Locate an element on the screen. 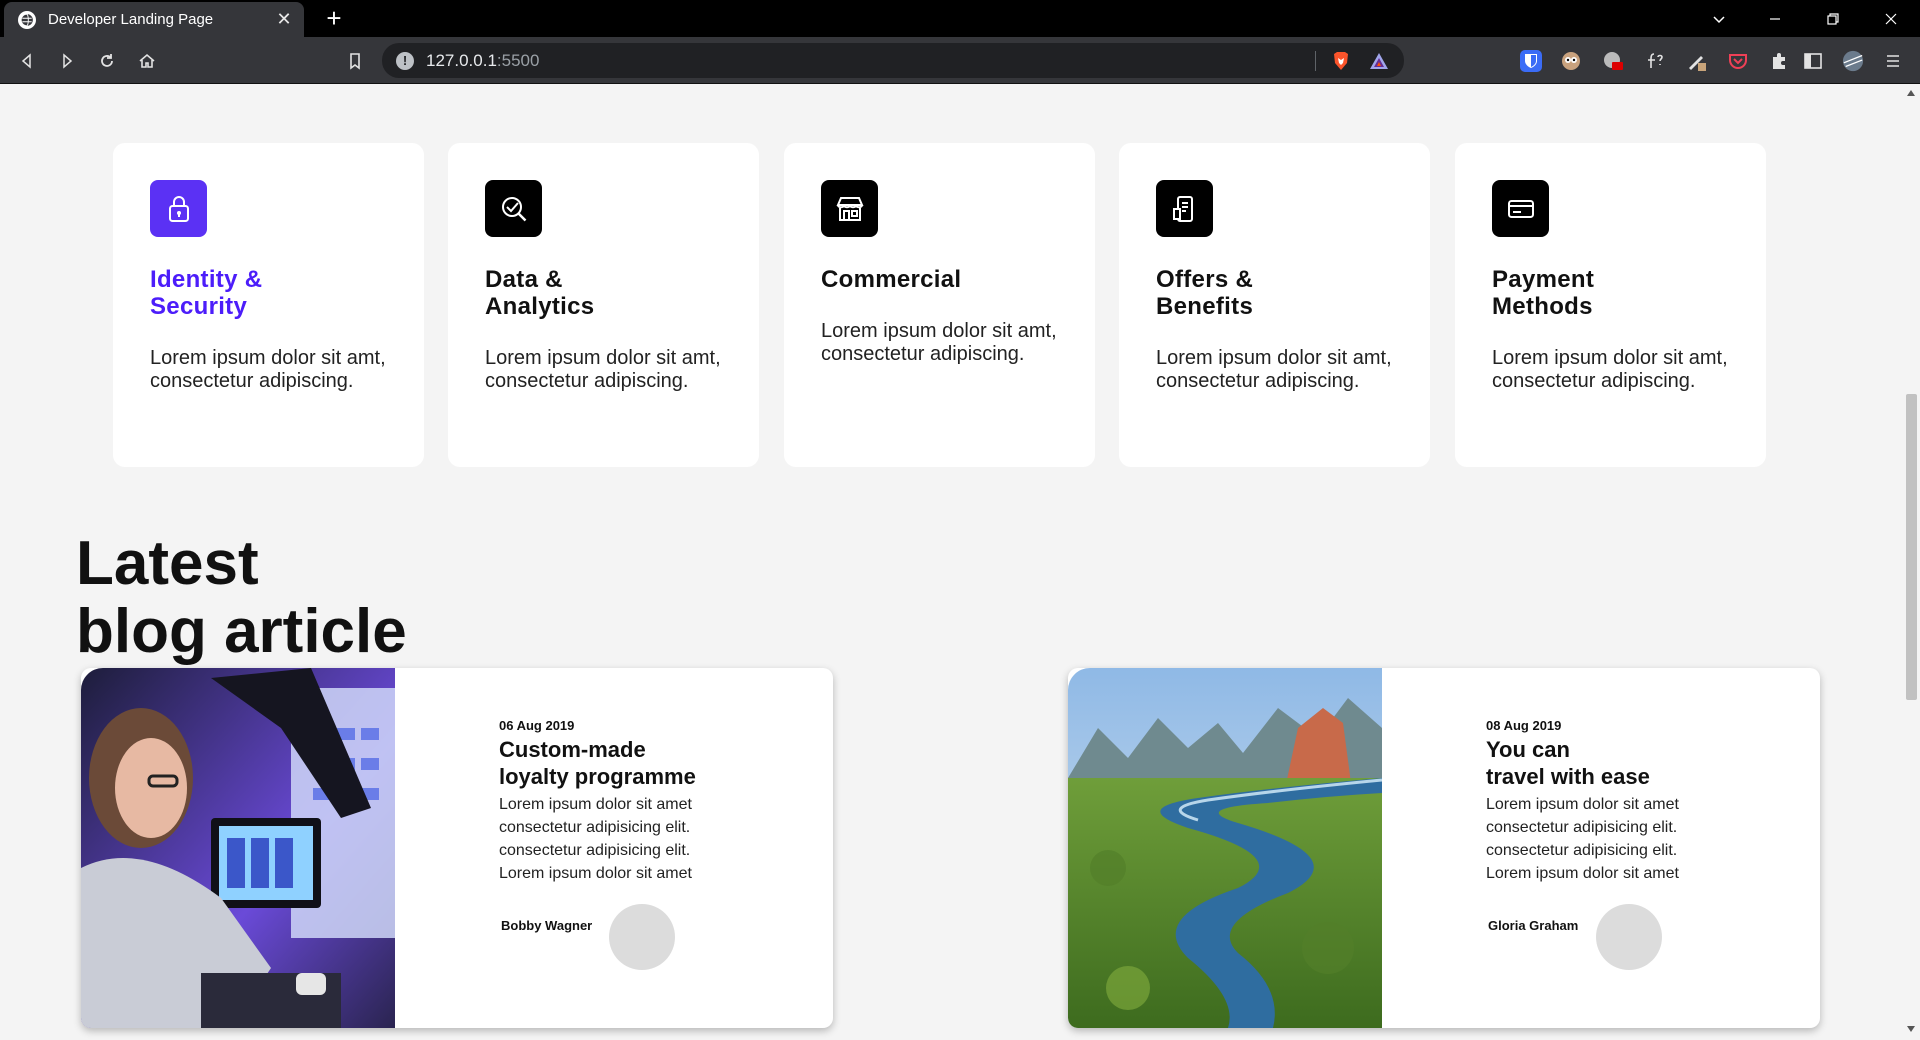 The height and width of the screenshot is (1040, 1920). feature-title: Offers & Benefits is located at coordinates (1205, 293).